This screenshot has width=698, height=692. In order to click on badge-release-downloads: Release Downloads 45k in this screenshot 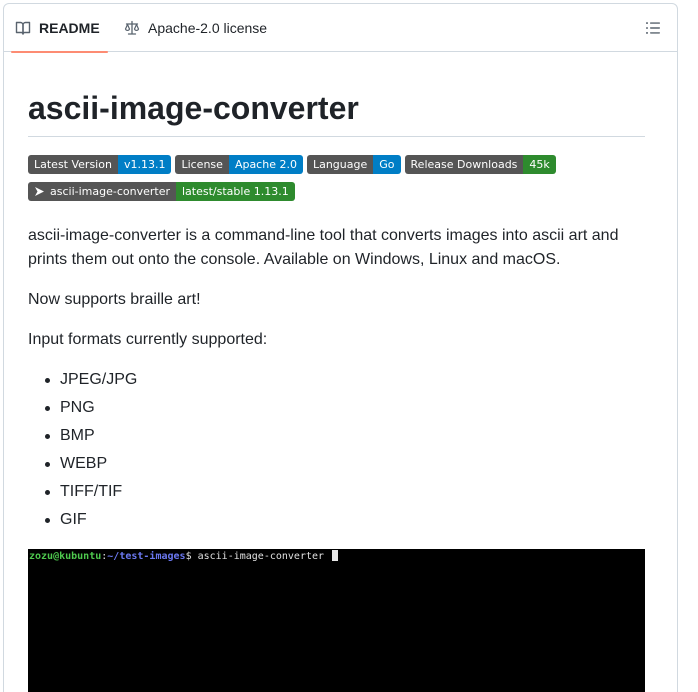, I will do `click(480, 164)`.